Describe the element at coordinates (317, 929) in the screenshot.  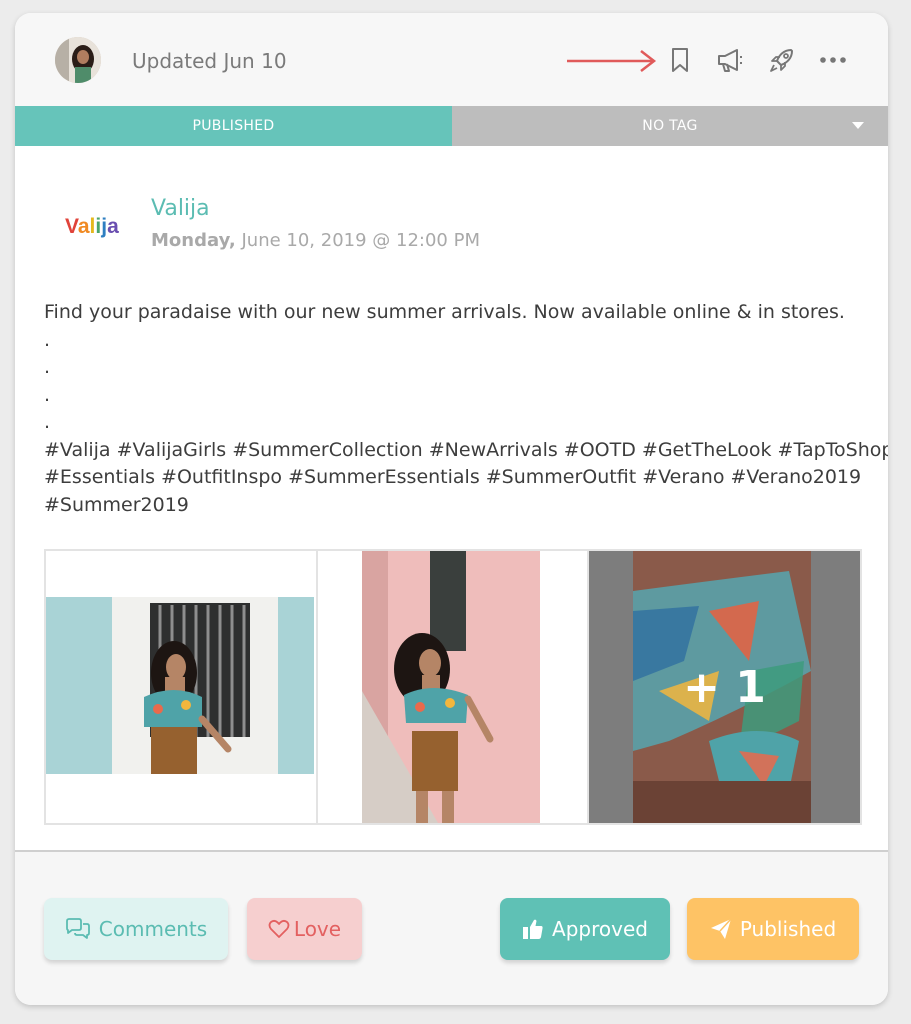
I see `love-label: Love` at that location.